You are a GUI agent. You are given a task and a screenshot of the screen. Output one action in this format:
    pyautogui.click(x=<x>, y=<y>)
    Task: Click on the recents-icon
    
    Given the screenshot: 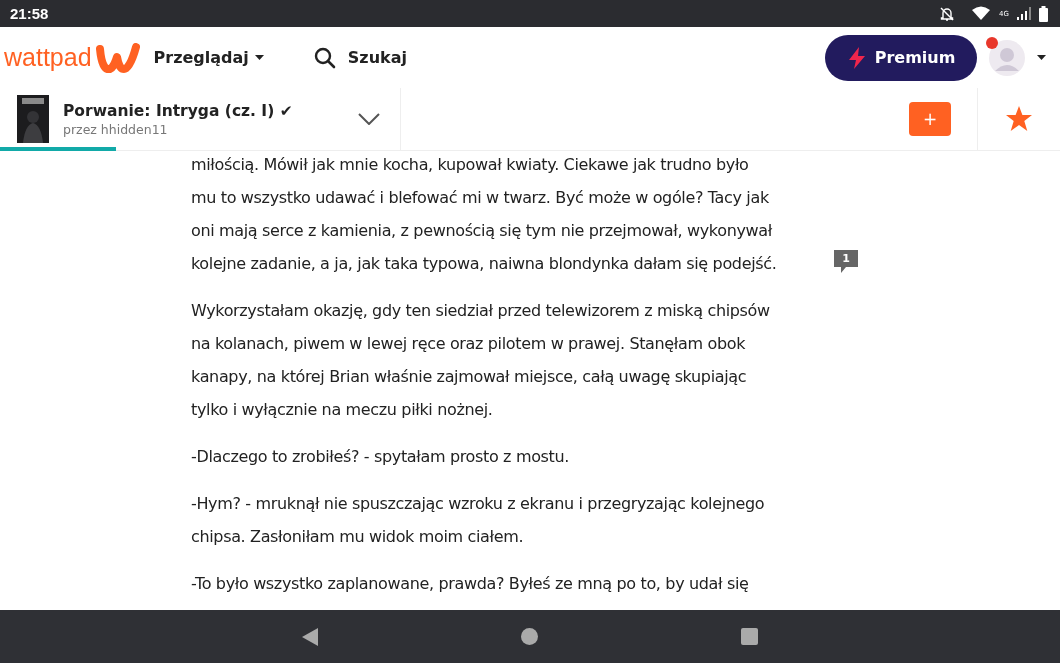 What is the action you would take?
    pyautogui.click(x=750, y=636)
    